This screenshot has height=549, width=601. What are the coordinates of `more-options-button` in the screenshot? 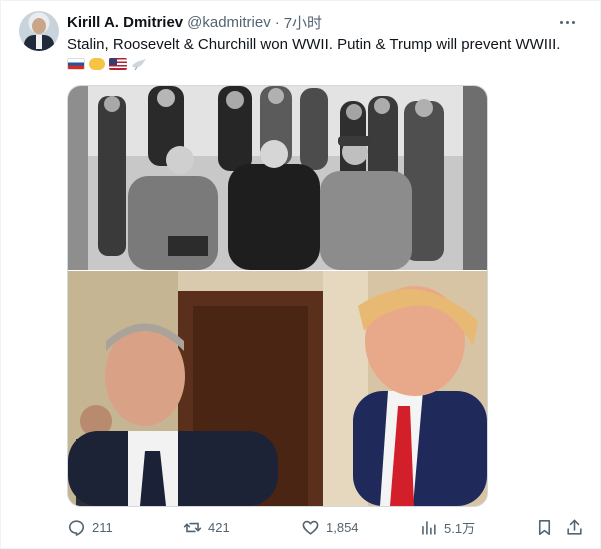 It's located at (567, 22).